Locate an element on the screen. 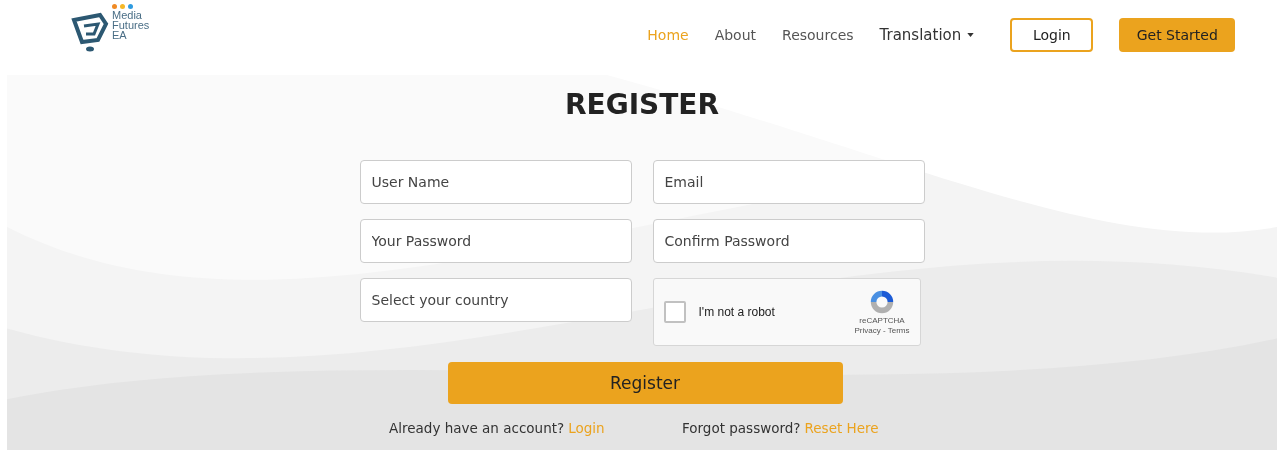 Image resolution: width=1284 pixels, height=450 pixels. privacy-terms-text: Privacy - Terms is located at coordinates (882, 331).